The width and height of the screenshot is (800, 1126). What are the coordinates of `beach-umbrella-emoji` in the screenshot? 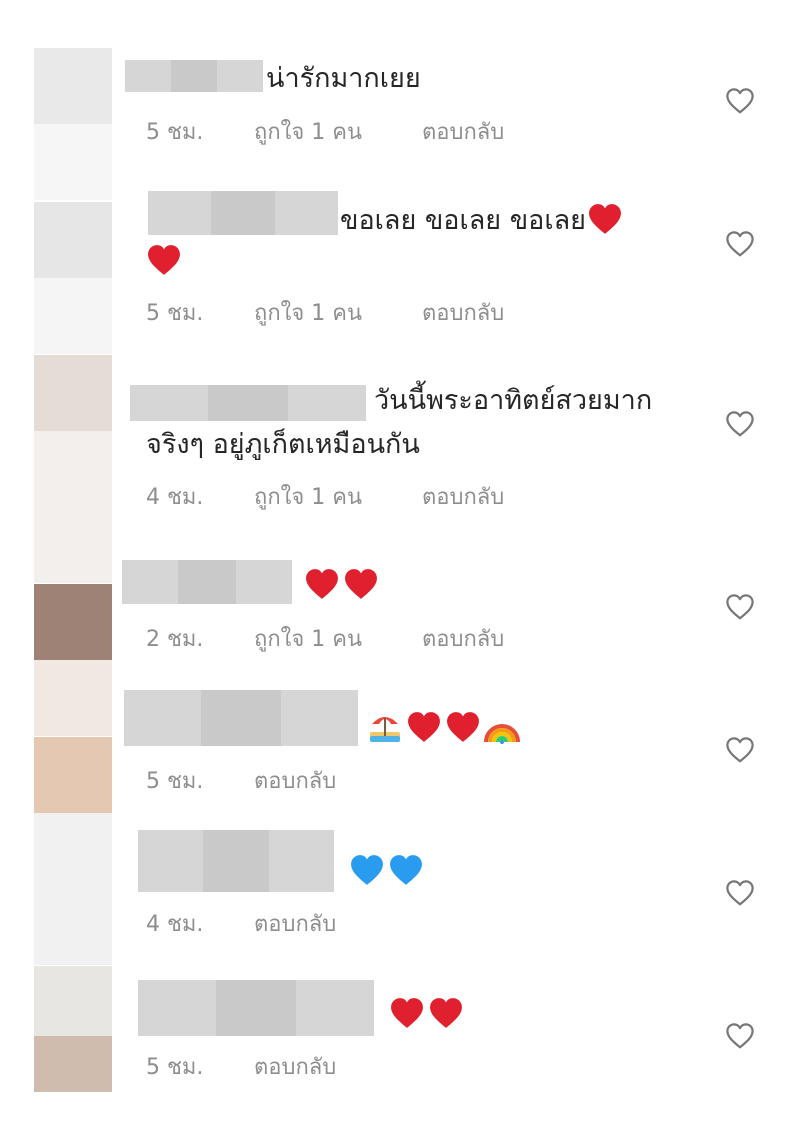 It's located at (385, 729).